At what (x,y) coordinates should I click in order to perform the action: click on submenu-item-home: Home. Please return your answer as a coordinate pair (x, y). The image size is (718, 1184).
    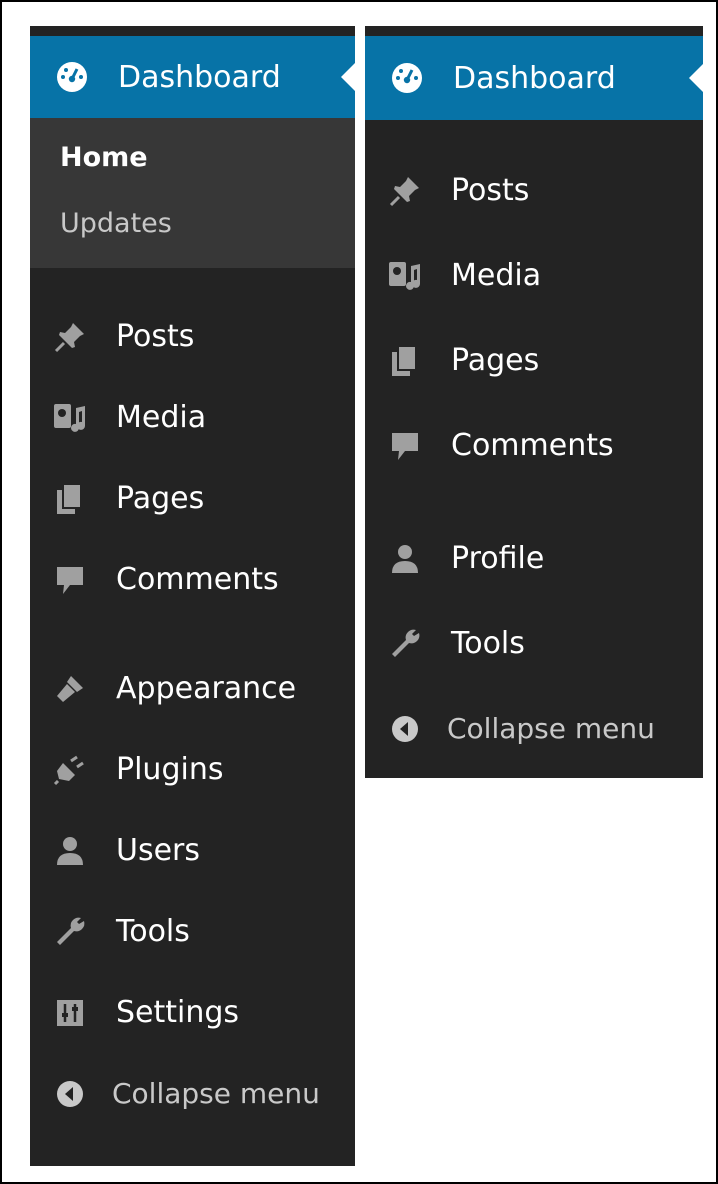
    Looking at the image, I should click on (207, 158).